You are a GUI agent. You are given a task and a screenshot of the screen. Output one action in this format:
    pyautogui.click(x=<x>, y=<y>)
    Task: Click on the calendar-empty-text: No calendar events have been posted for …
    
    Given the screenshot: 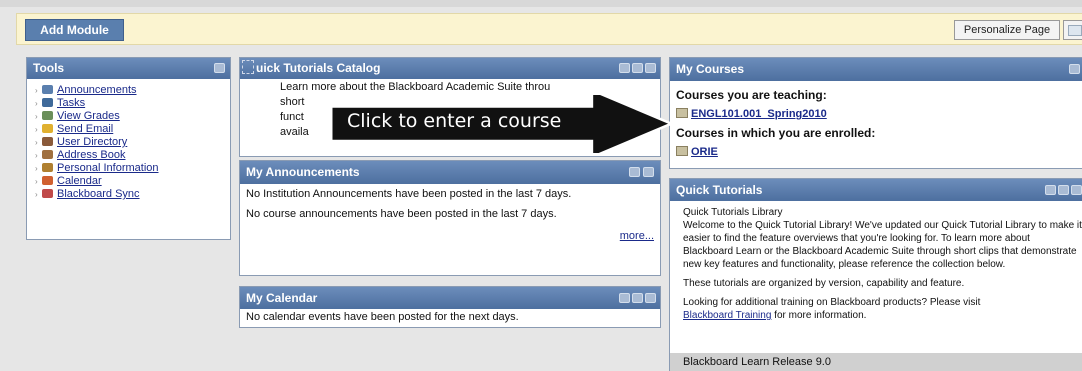 What is the action you would take?
    pyautogui.click(x=382, y=317)
    